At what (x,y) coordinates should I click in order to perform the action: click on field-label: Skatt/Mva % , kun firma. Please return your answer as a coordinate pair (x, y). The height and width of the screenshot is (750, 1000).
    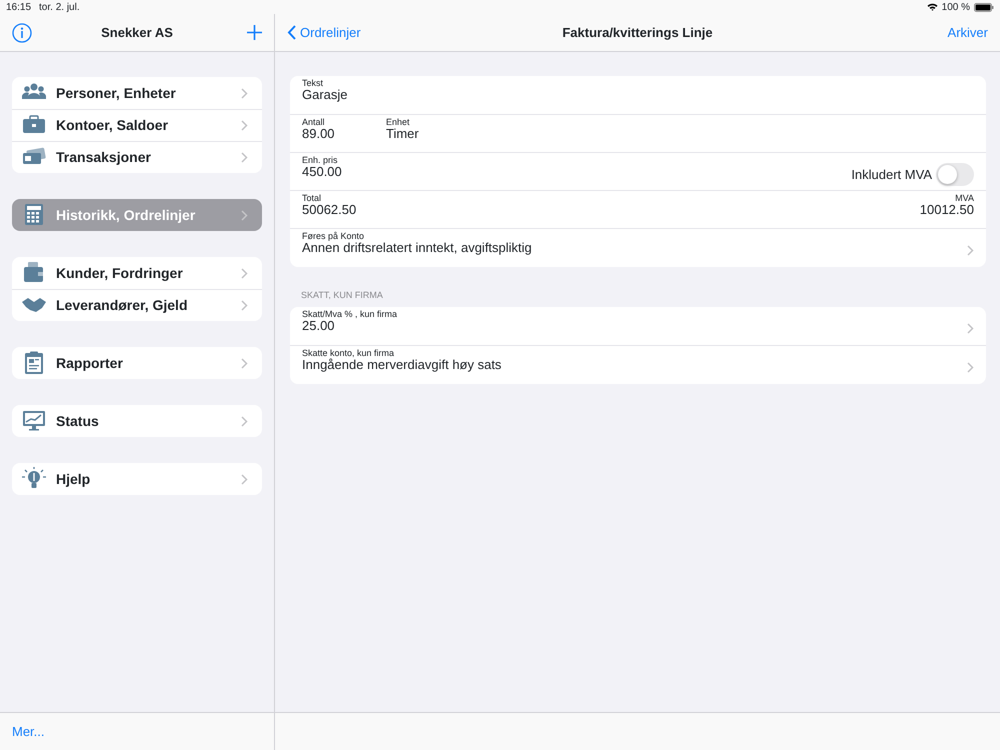
    Looking at the image, I should click on (350, 313).